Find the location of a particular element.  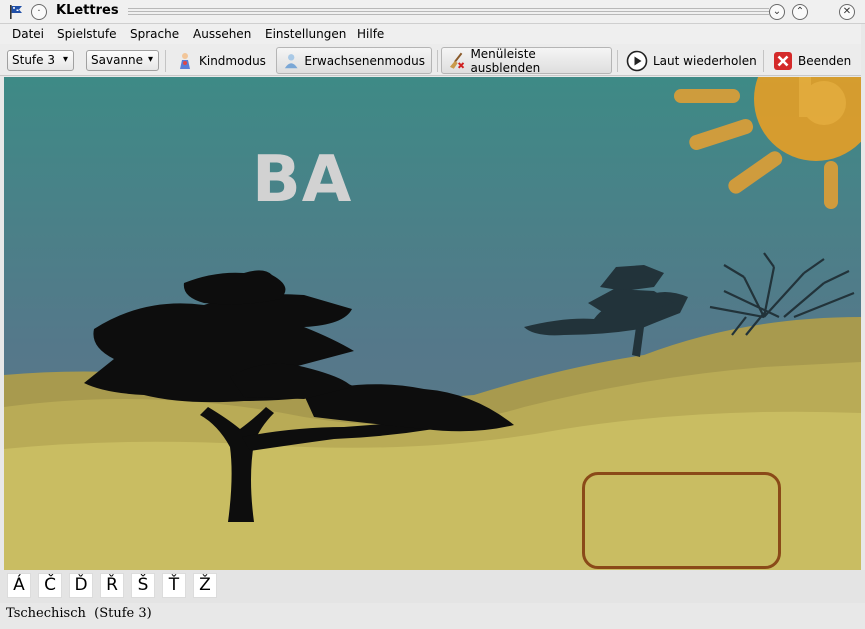

repeat-button: Laut wiederholen is located at coordinates (691, 60).